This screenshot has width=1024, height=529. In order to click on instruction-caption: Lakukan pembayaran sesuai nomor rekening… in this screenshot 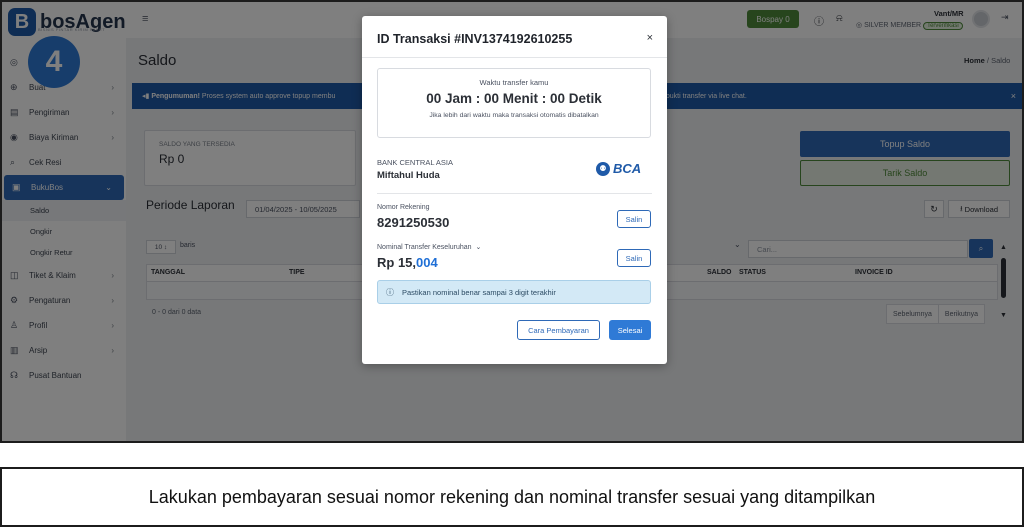, I will do `click(512, 497)`.